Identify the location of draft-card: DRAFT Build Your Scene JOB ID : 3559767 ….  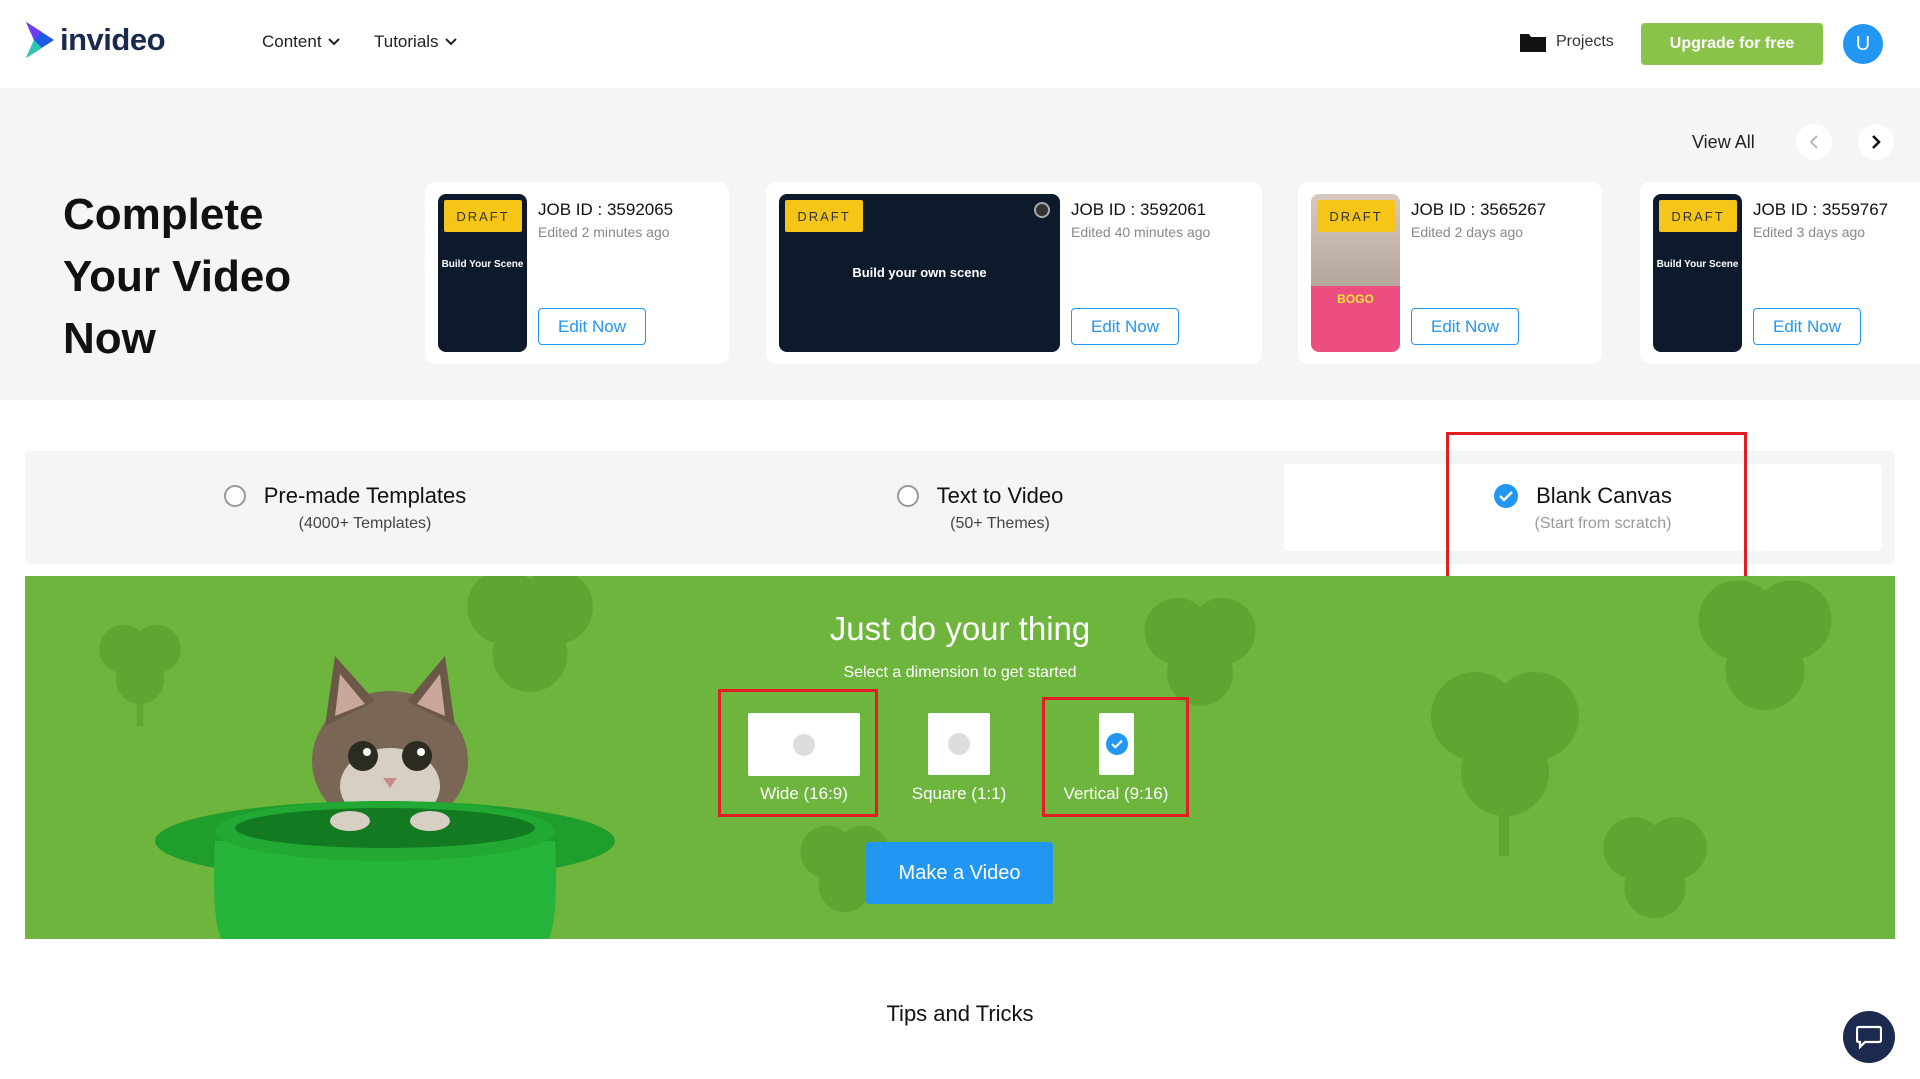
(1780, 273).